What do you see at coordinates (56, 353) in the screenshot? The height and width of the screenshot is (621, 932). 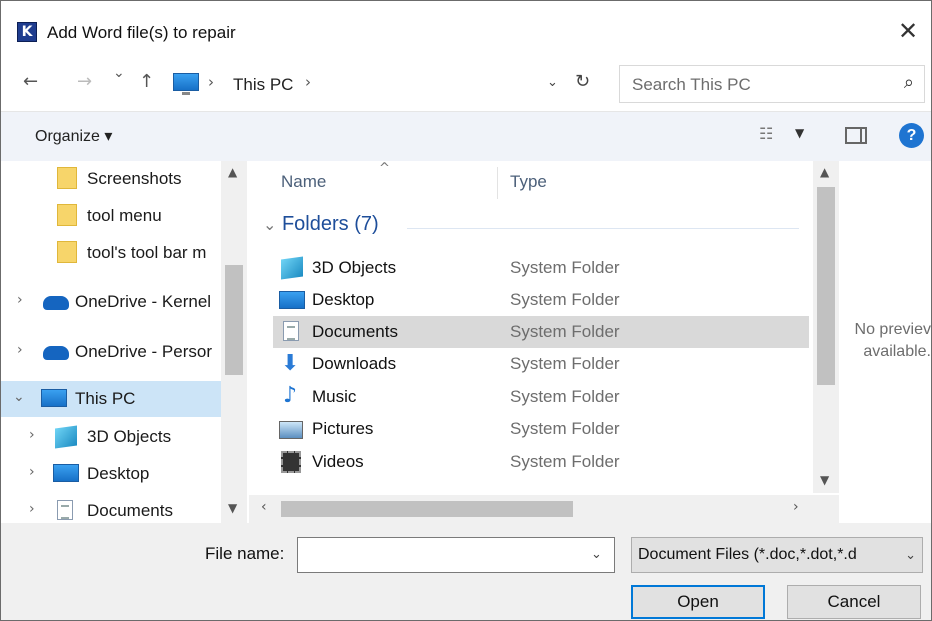 I see `onedrive-icon` at bounding box center [56, 353].